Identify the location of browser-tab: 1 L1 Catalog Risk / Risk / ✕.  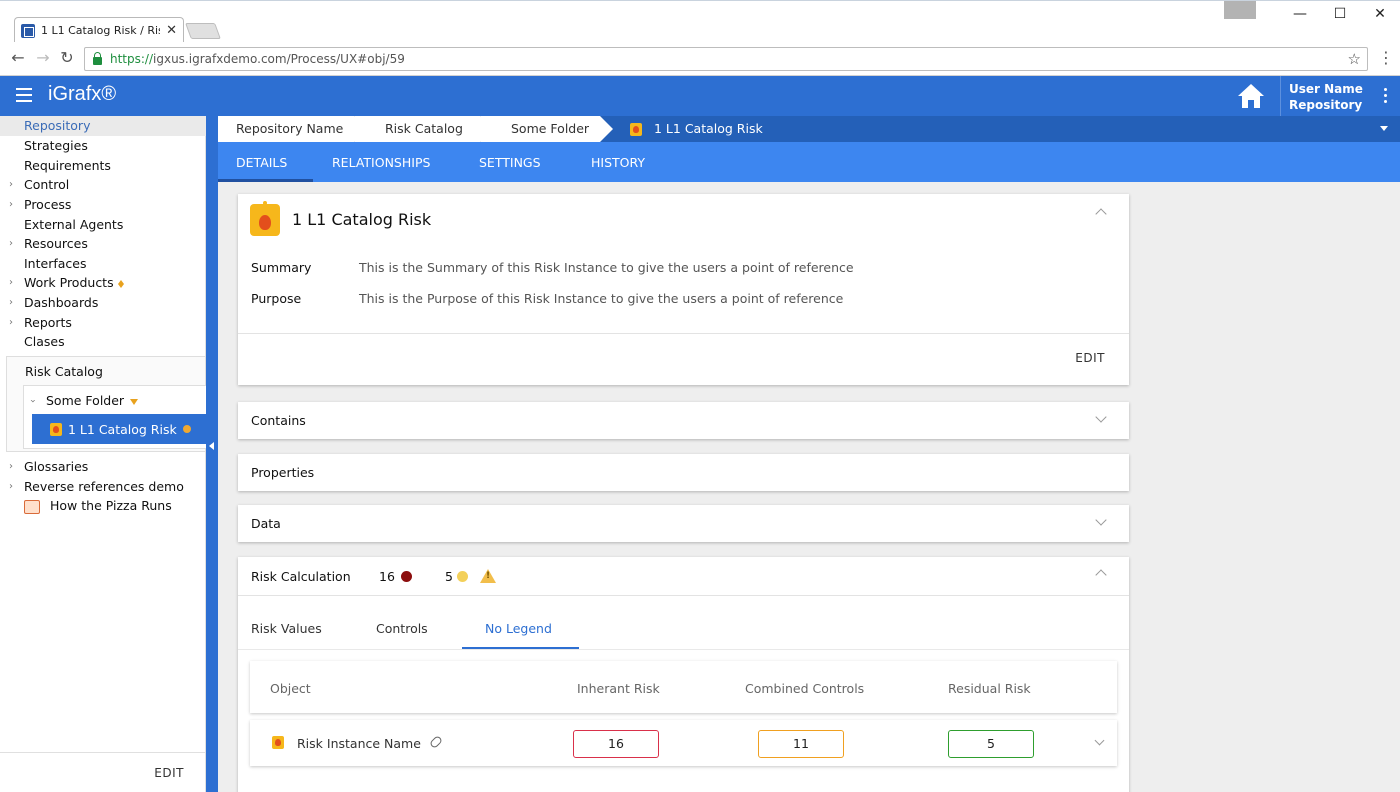
(99, 30).